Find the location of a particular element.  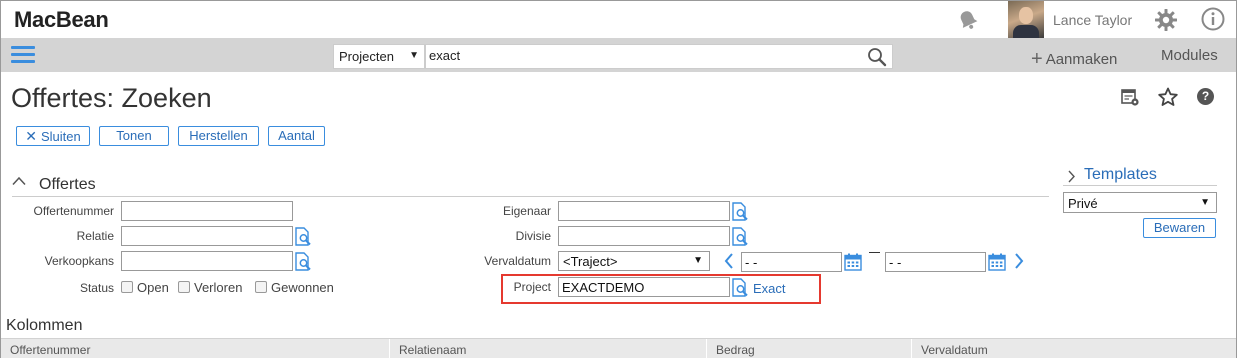

search-icon is located at coordinates (877, 57).